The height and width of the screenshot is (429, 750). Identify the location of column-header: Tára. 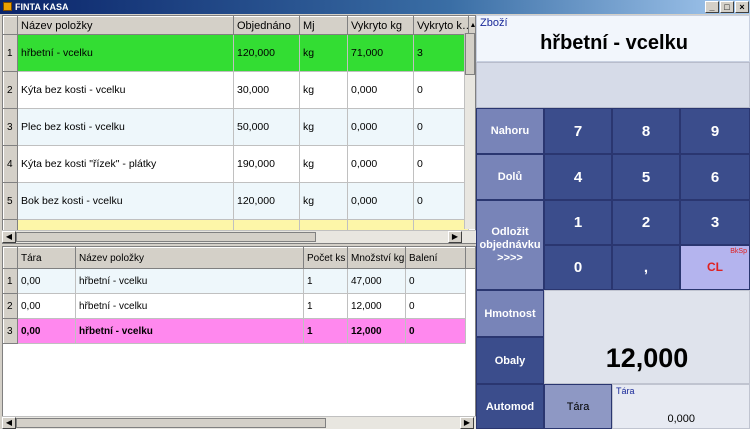
(46, 258).